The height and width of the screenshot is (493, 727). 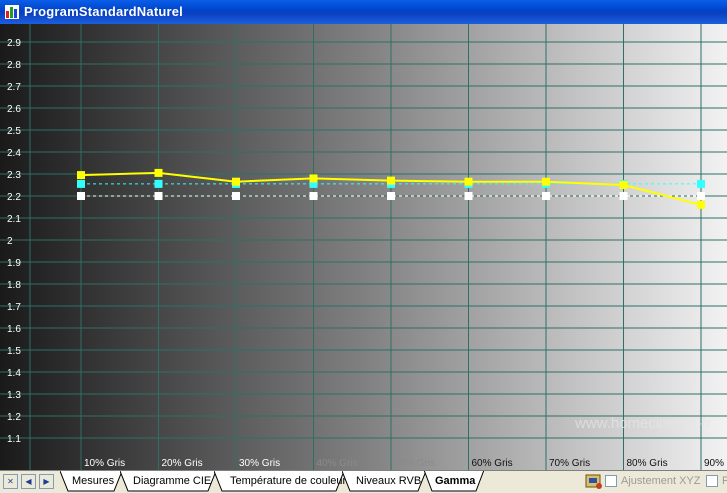 I want to click on y-tick-label: 1.1, so click(x=14, y=439).